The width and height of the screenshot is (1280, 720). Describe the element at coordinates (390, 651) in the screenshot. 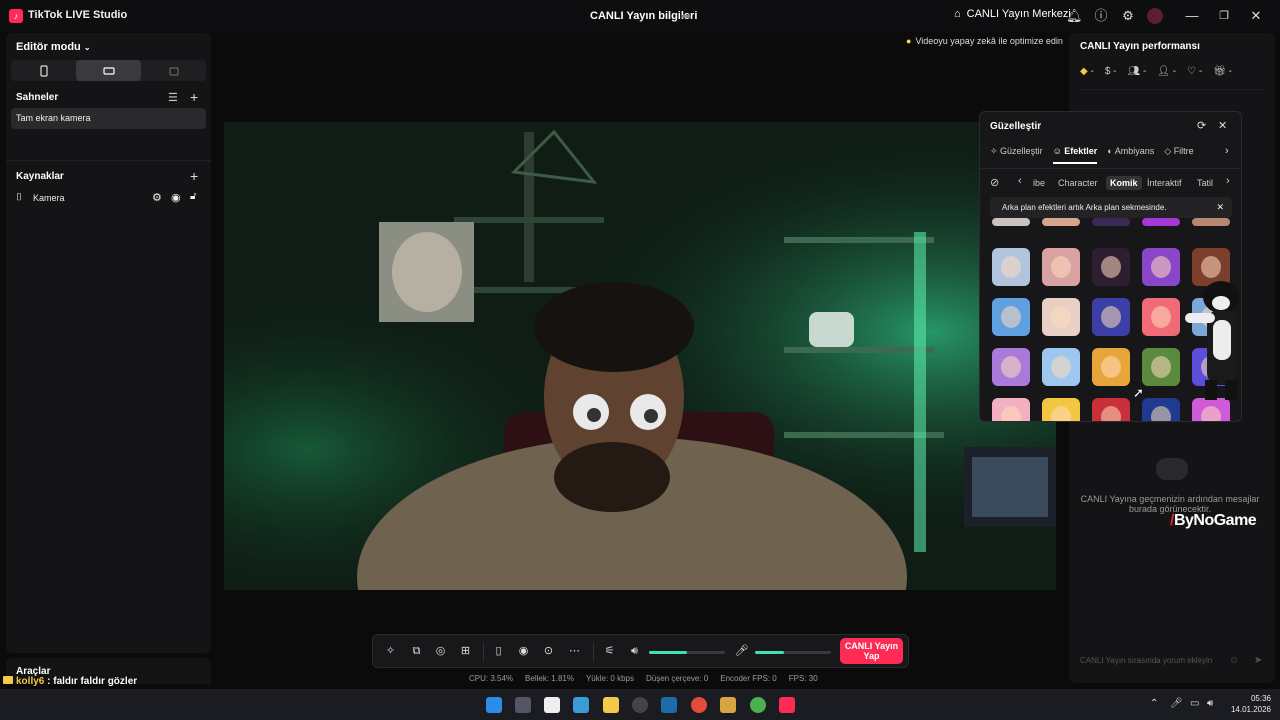

I see `magic-wand-icon: ✧` at that location.